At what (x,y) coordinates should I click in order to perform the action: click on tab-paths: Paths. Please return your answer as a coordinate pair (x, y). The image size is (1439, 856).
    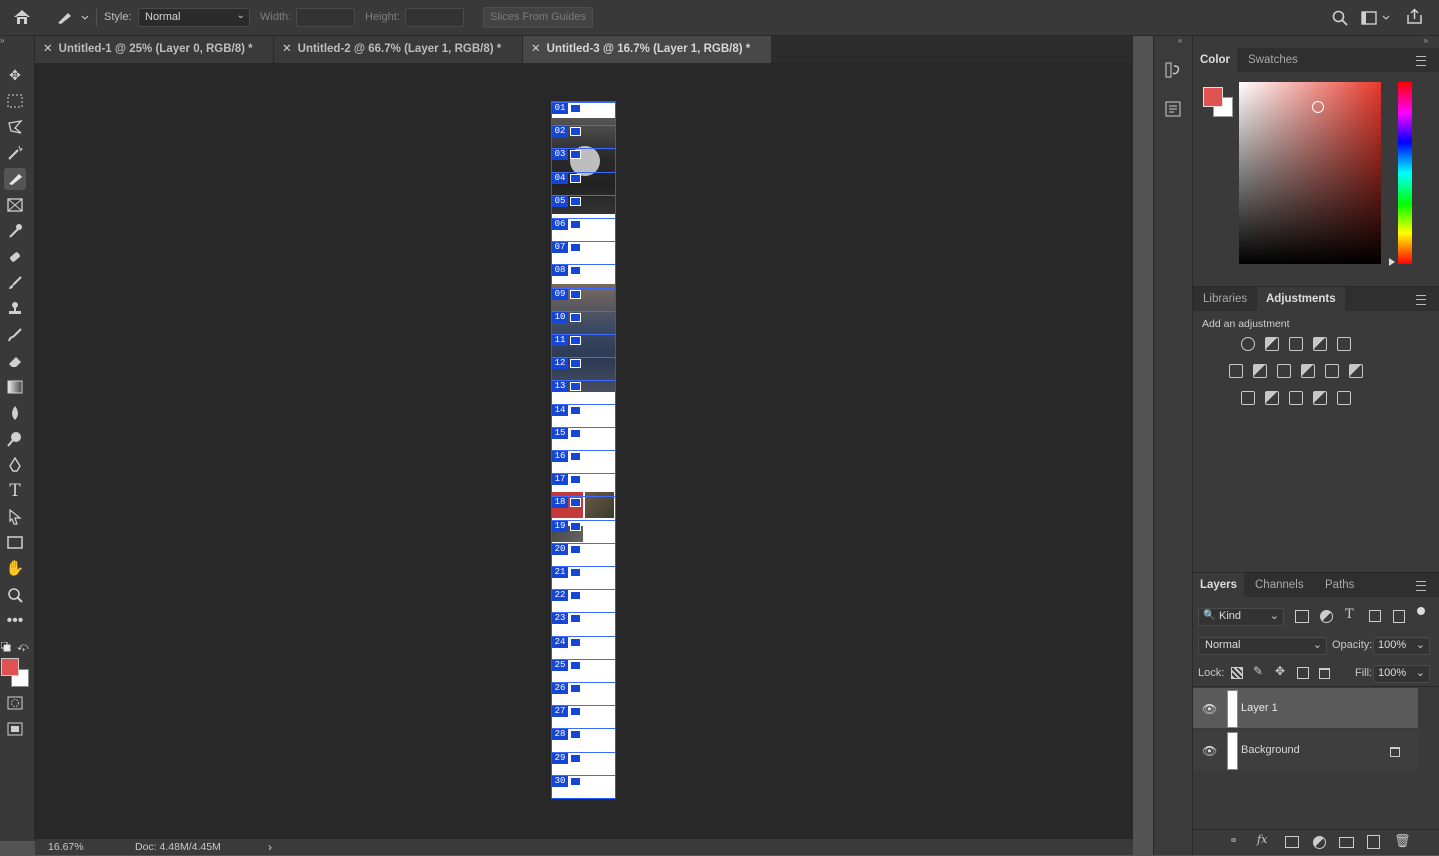
    Looking at the image, I should click on (1339, 585).